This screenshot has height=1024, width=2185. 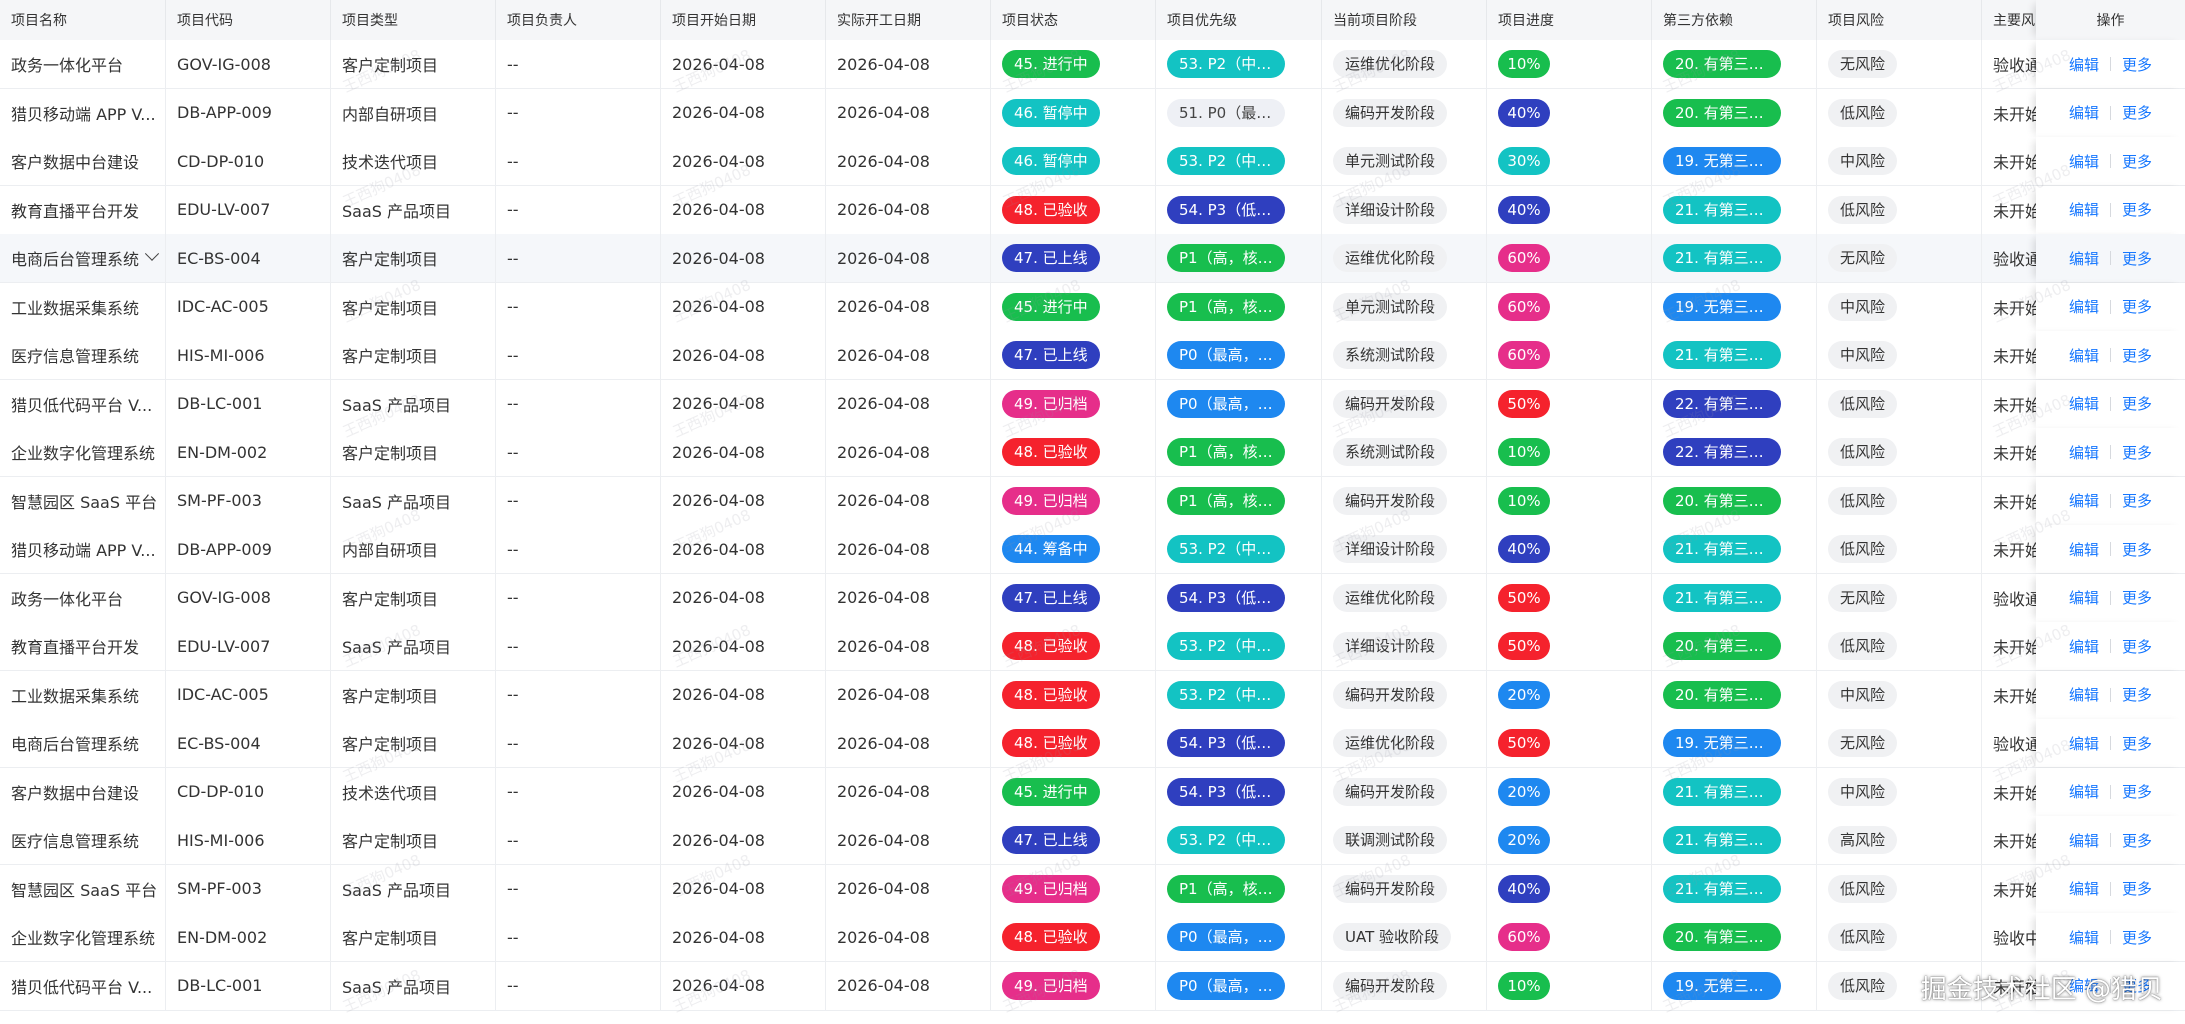 I want to click on header-project-name: 项目名称, so click(x=83, y=20).